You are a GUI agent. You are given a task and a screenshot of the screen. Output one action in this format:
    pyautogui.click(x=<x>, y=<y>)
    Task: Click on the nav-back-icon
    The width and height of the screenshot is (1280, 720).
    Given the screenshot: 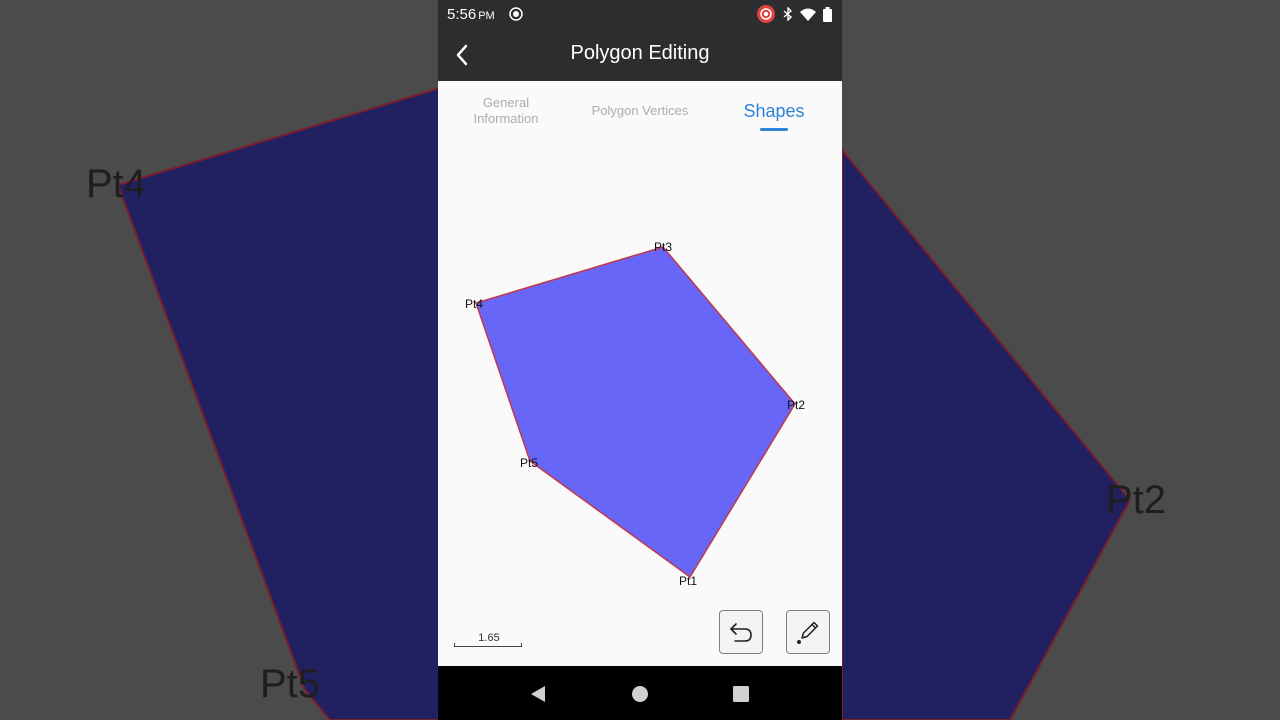 What is the action you would take?
    pyautogui.click(x=538, y=694)
    